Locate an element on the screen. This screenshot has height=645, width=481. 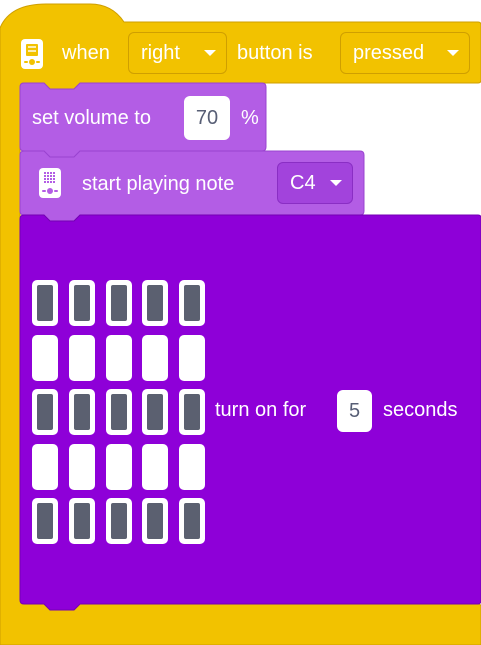
start-playing-note-label: start playing note is located at coordinates (158, 184).